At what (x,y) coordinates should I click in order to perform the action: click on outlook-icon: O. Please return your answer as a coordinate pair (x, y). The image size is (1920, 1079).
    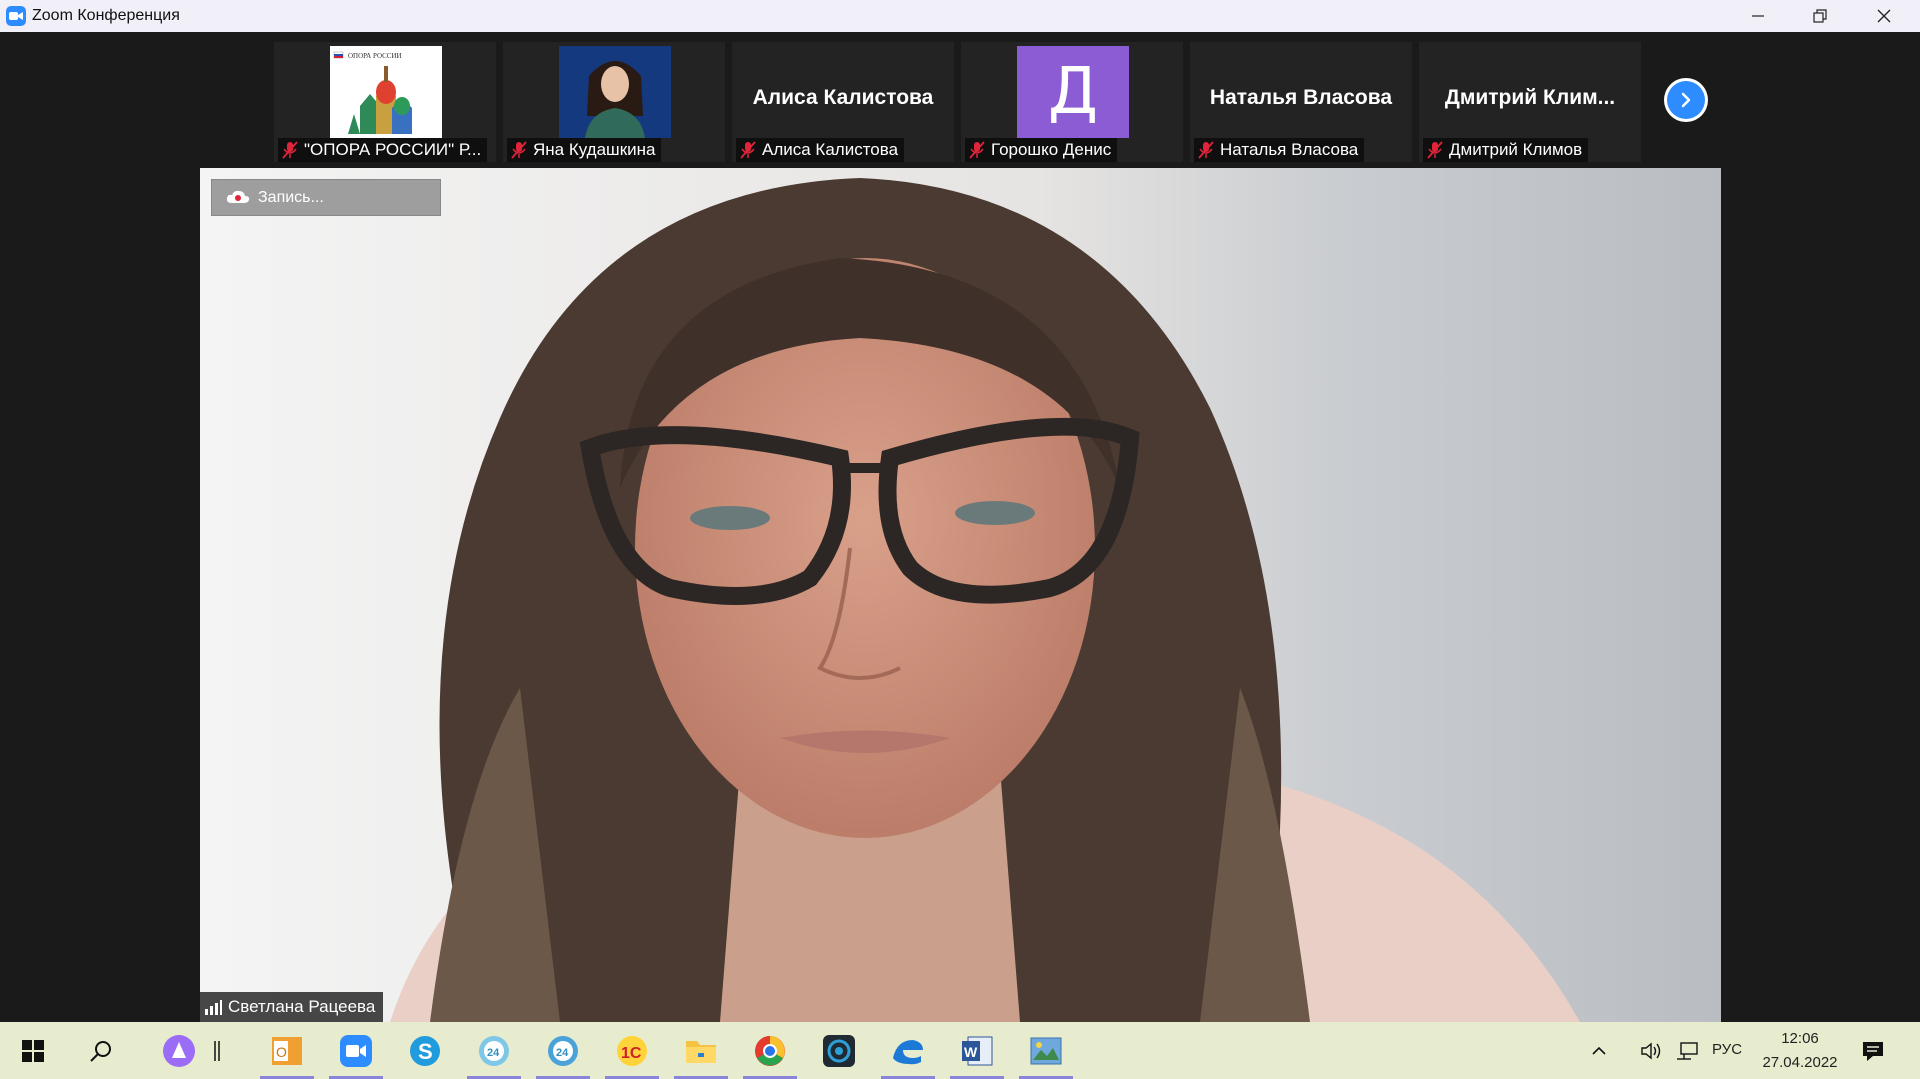
    Looking at the image, I should click on (287, 1050).